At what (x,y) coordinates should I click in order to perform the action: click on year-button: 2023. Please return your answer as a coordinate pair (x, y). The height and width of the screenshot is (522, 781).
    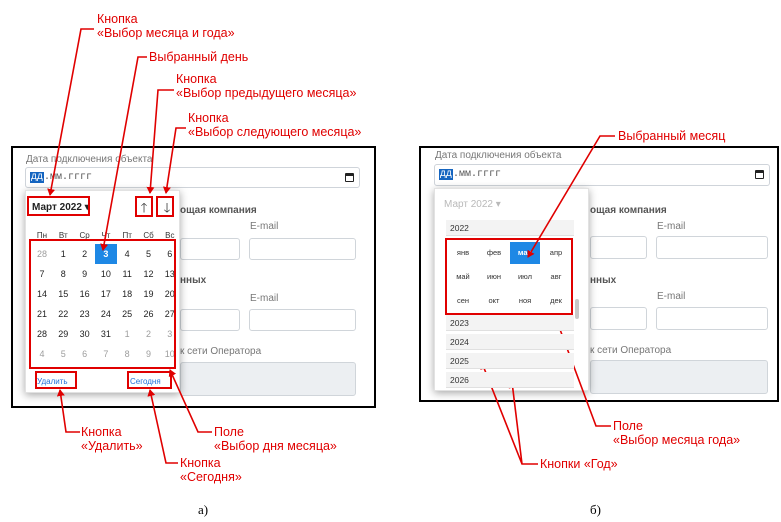
    Looking at the image, I should click on (510, 323).